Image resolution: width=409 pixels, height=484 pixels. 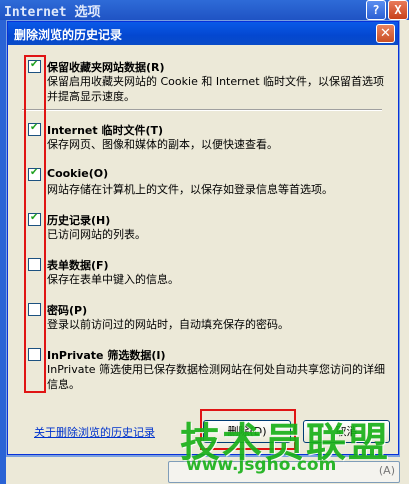 I want to click on watermark-url: www.jsgho.com, so click(x=261, y=465).